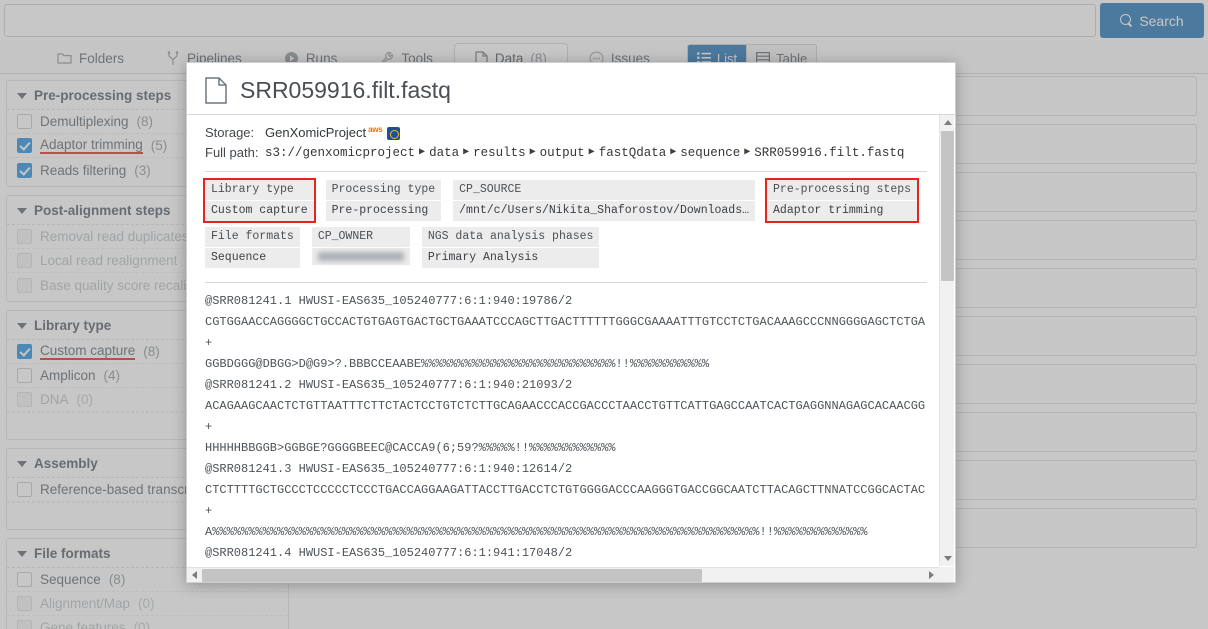  I want to click on redacted-value, so click(360, 256).